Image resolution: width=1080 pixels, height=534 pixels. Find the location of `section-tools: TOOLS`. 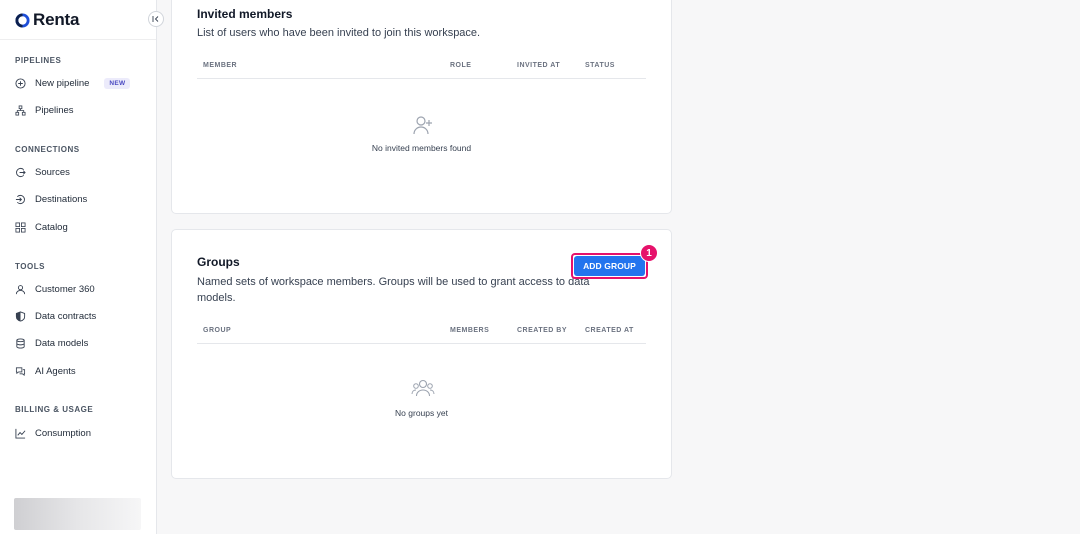

section-tools: TOOLS is located at coordinates (30, 266).